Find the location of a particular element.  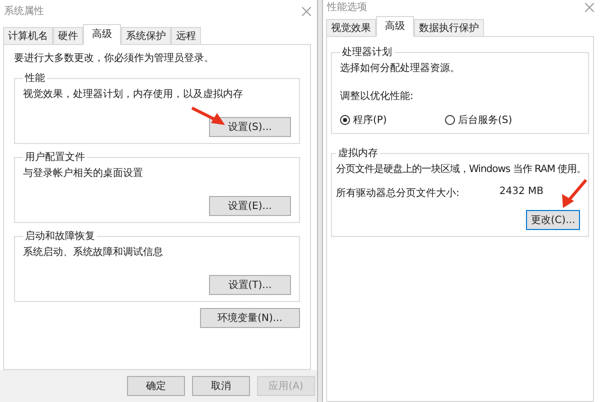

group-description: 与登录帐户相关的桌面设置 is located at coordinates (83, 173).